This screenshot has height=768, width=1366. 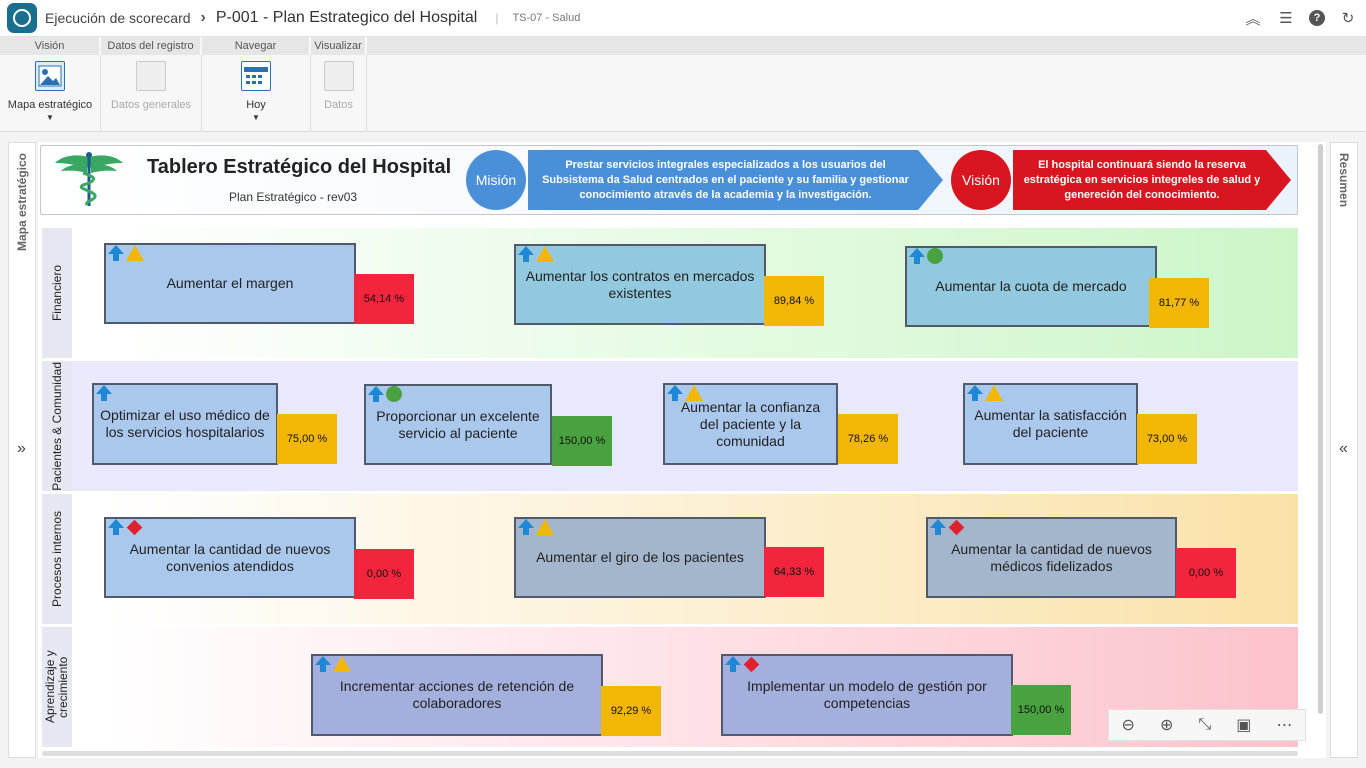 What do you see at coordinates (256, 46) in the screenshot?
I see `ribbon-group-navegar: Navegar` at bounding box center [256, 46].